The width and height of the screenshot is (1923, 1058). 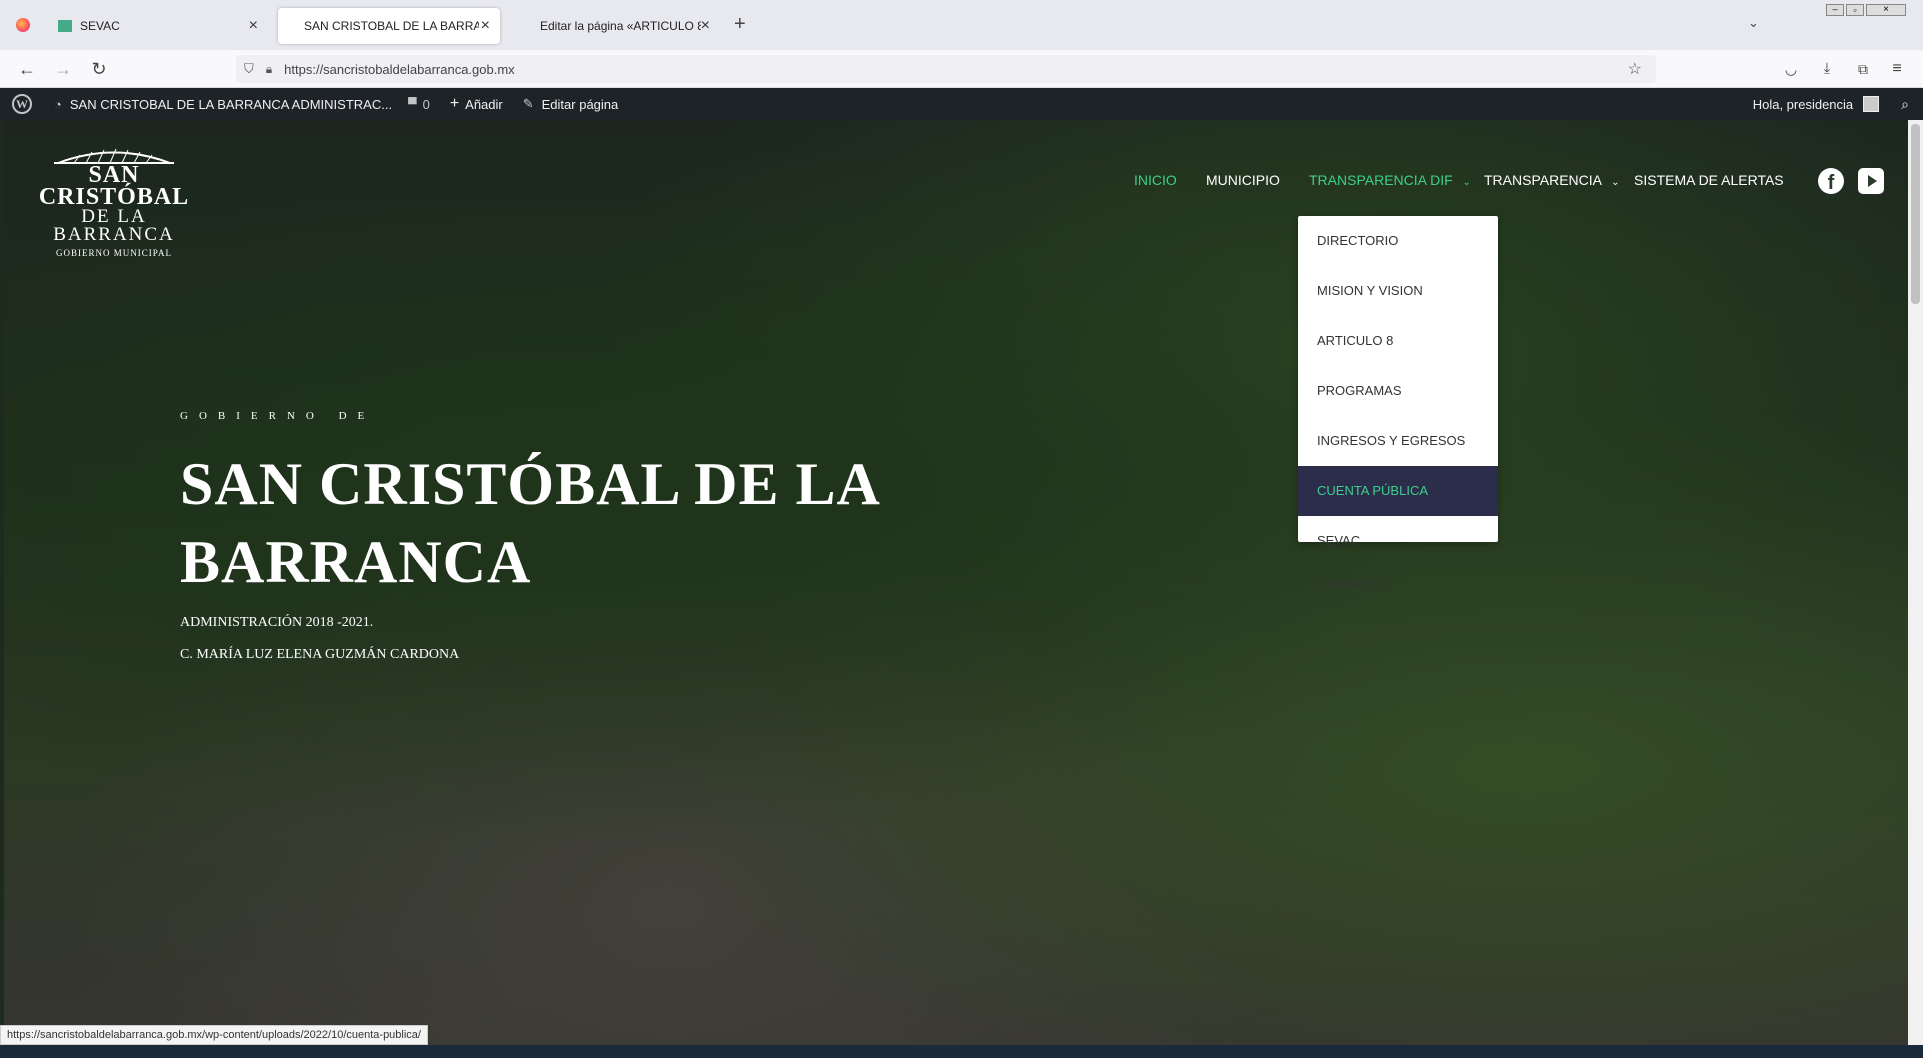 I want to click on comment-icon: ▀, so click(x=412, y=104).